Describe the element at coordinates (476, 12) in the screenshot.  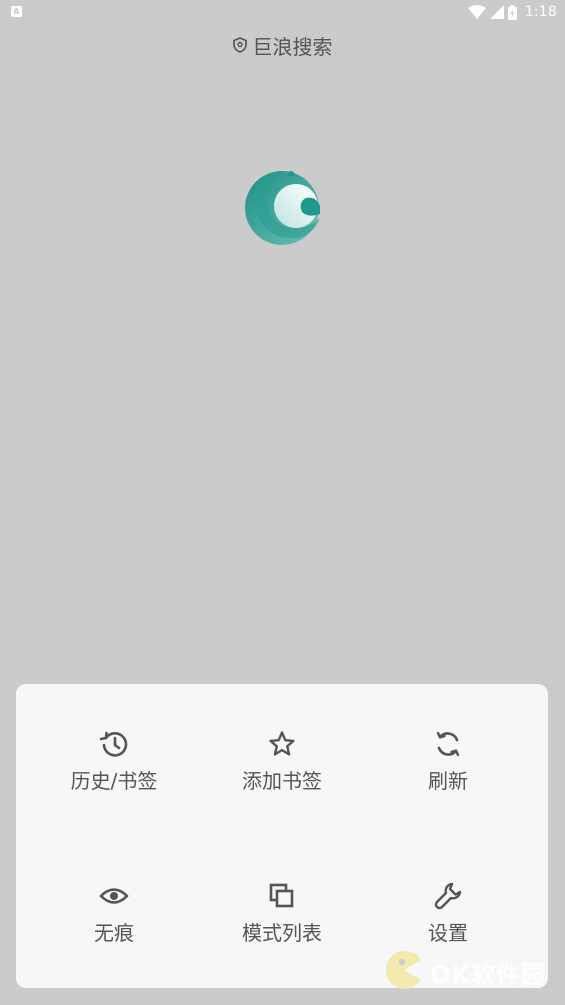
I see `wifi-icon` at that location.